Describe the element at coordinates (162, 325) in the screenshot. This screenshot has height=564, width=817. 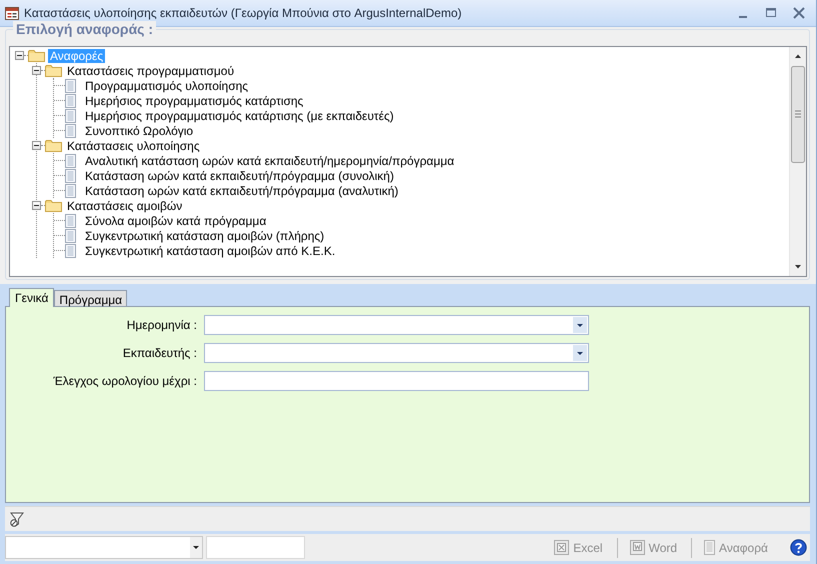
I see `field-label: Ημερομηνία :` at that location.